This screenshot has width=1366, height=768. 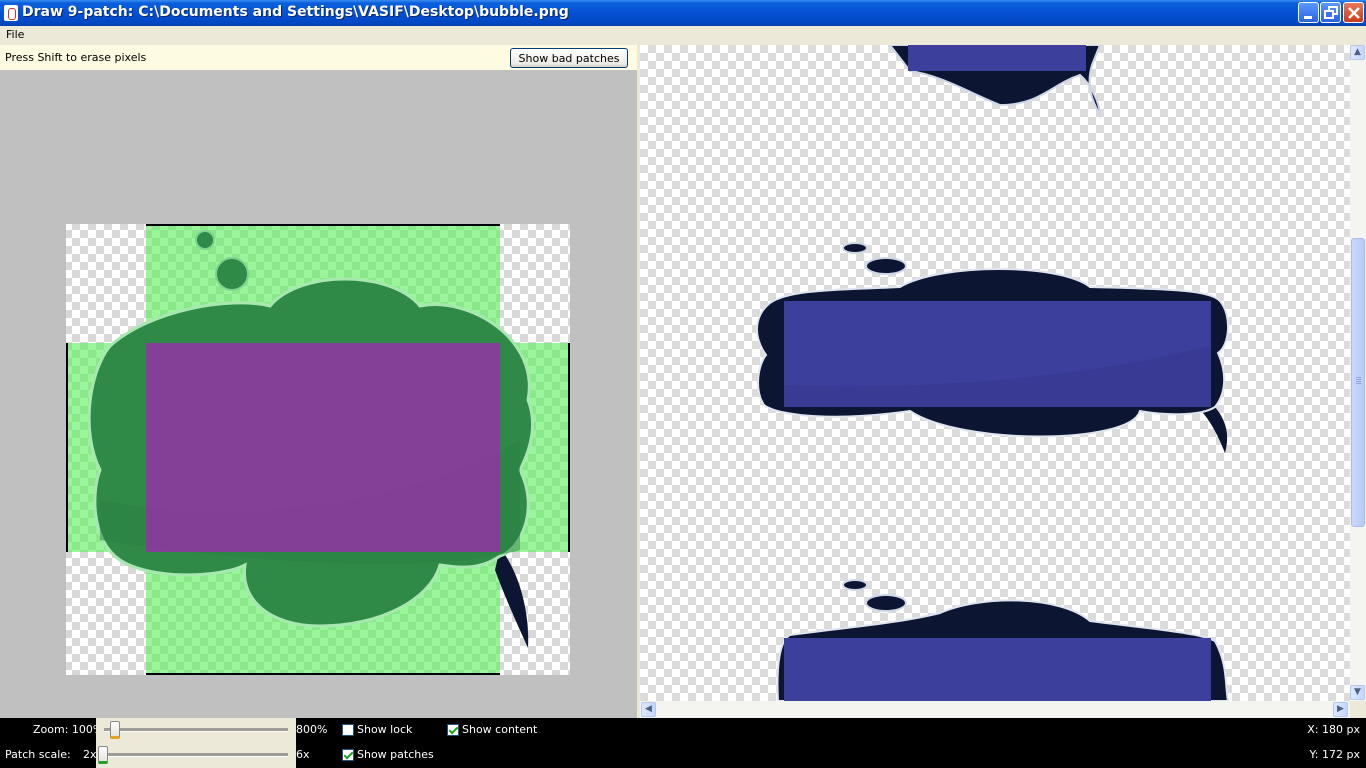 What do you see at coordinates (1003, 640) in the screenshot?
I see `preview-bubble-bottom` at bounding box center [1003, 640].